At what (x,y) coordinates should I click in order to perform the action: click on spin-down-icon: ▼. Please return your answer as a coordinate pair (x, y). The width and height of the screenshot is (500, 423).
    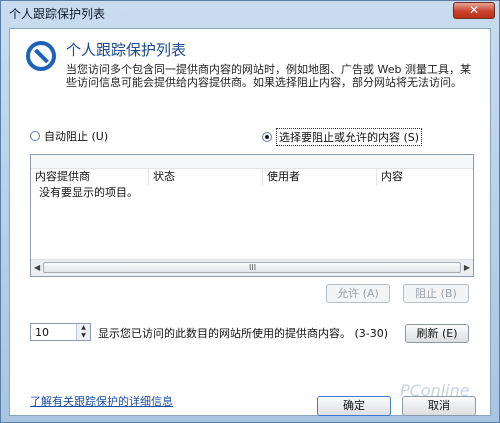
    Looking at the image, I should click on (83, 336).